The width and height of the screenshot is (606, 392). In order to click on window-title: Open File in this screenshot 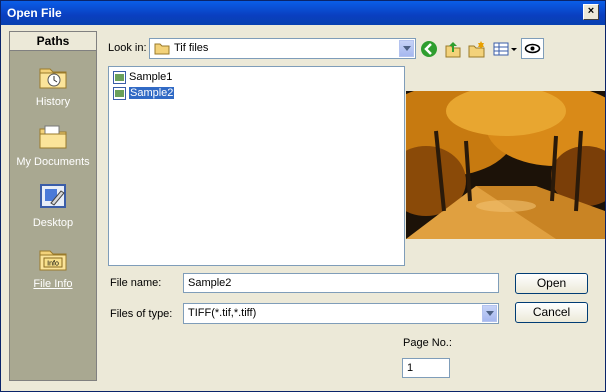, I will do `click(34, 13)`.